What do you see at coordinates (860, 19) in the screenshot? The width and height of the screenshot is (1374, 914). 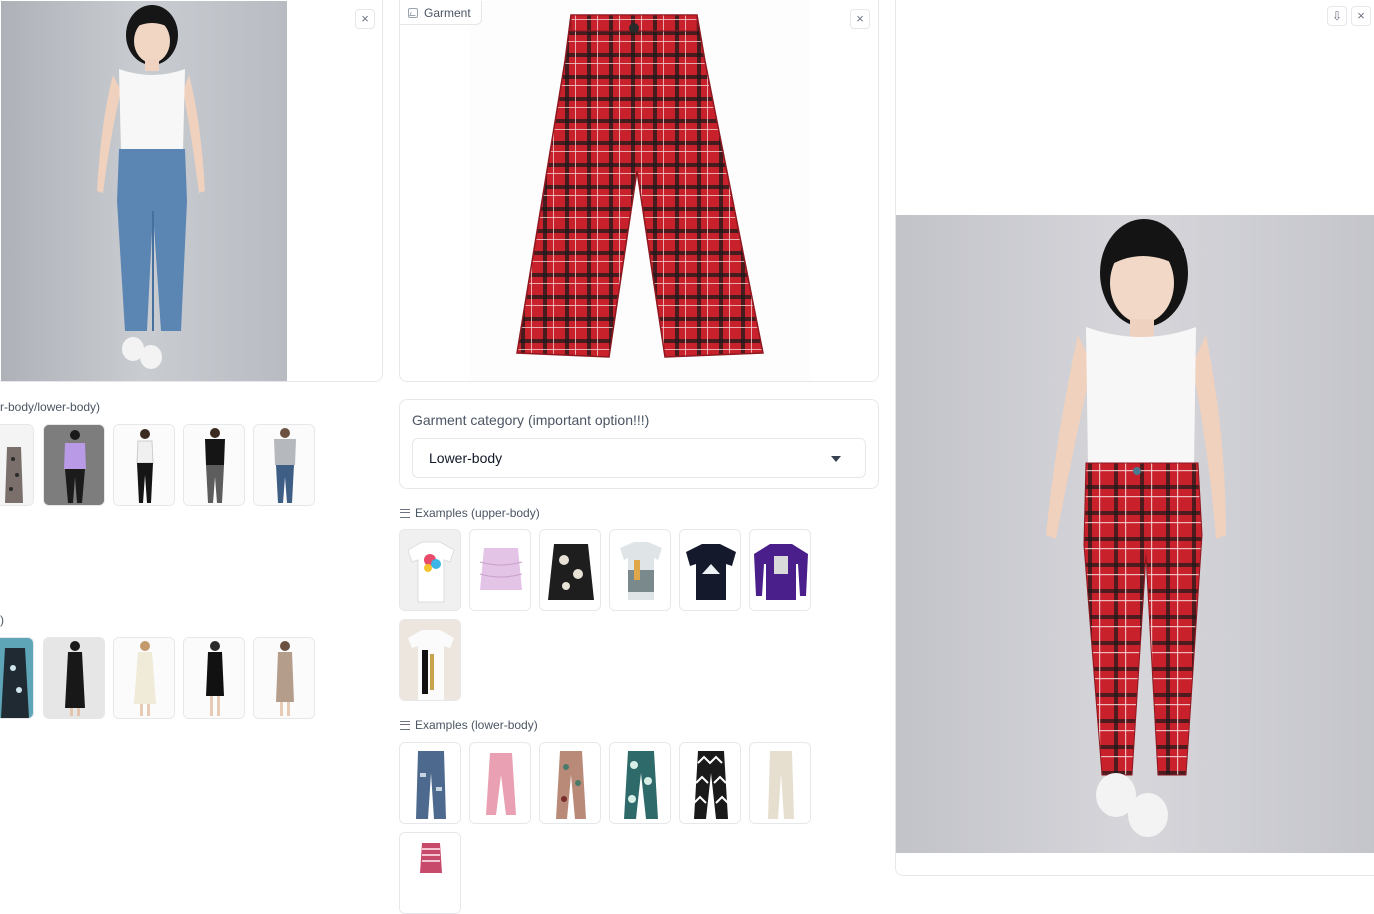 I see `garment-close-button: ×` at bounding box center [860, 19].